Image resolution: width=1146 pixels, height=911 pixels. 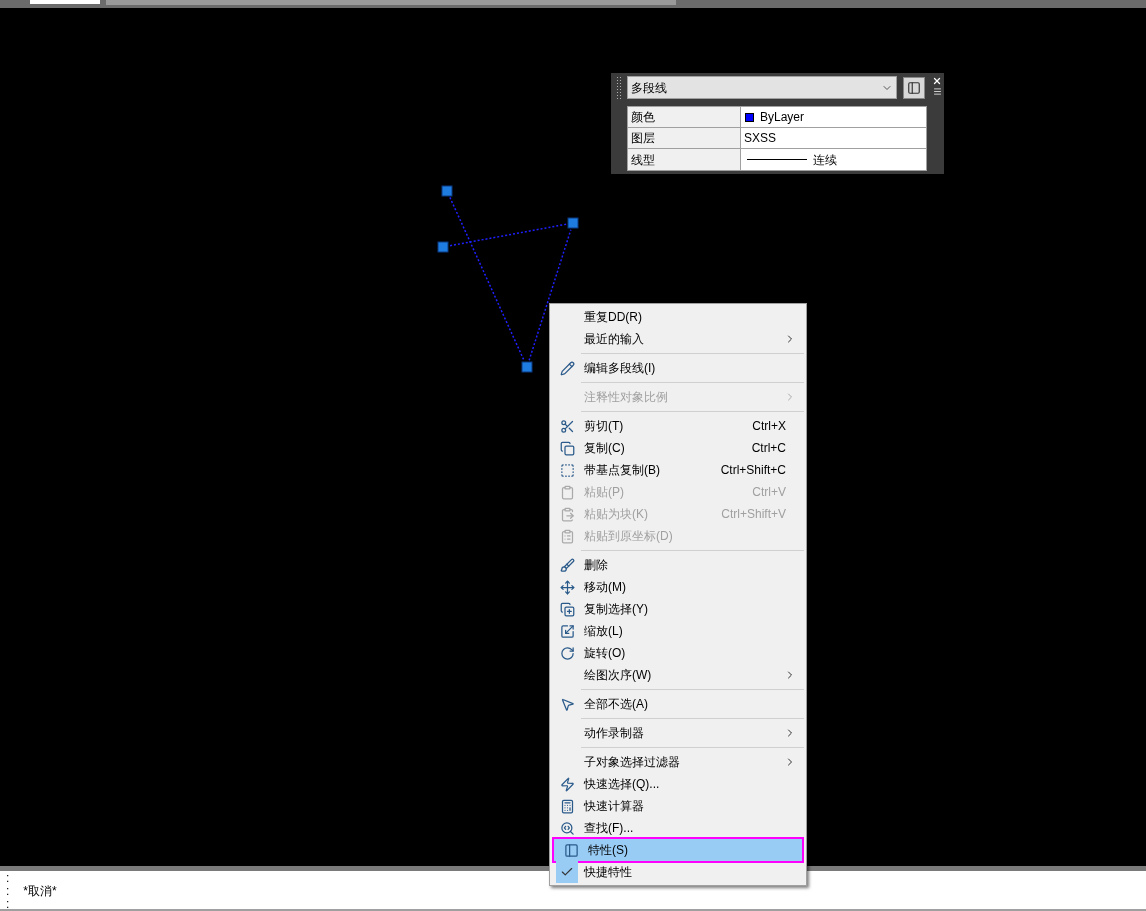 What do you see at coordinates (678, 653) in the screenshot?
I see `menu-item: 旋转(O)` at bounding box center [678, 653].